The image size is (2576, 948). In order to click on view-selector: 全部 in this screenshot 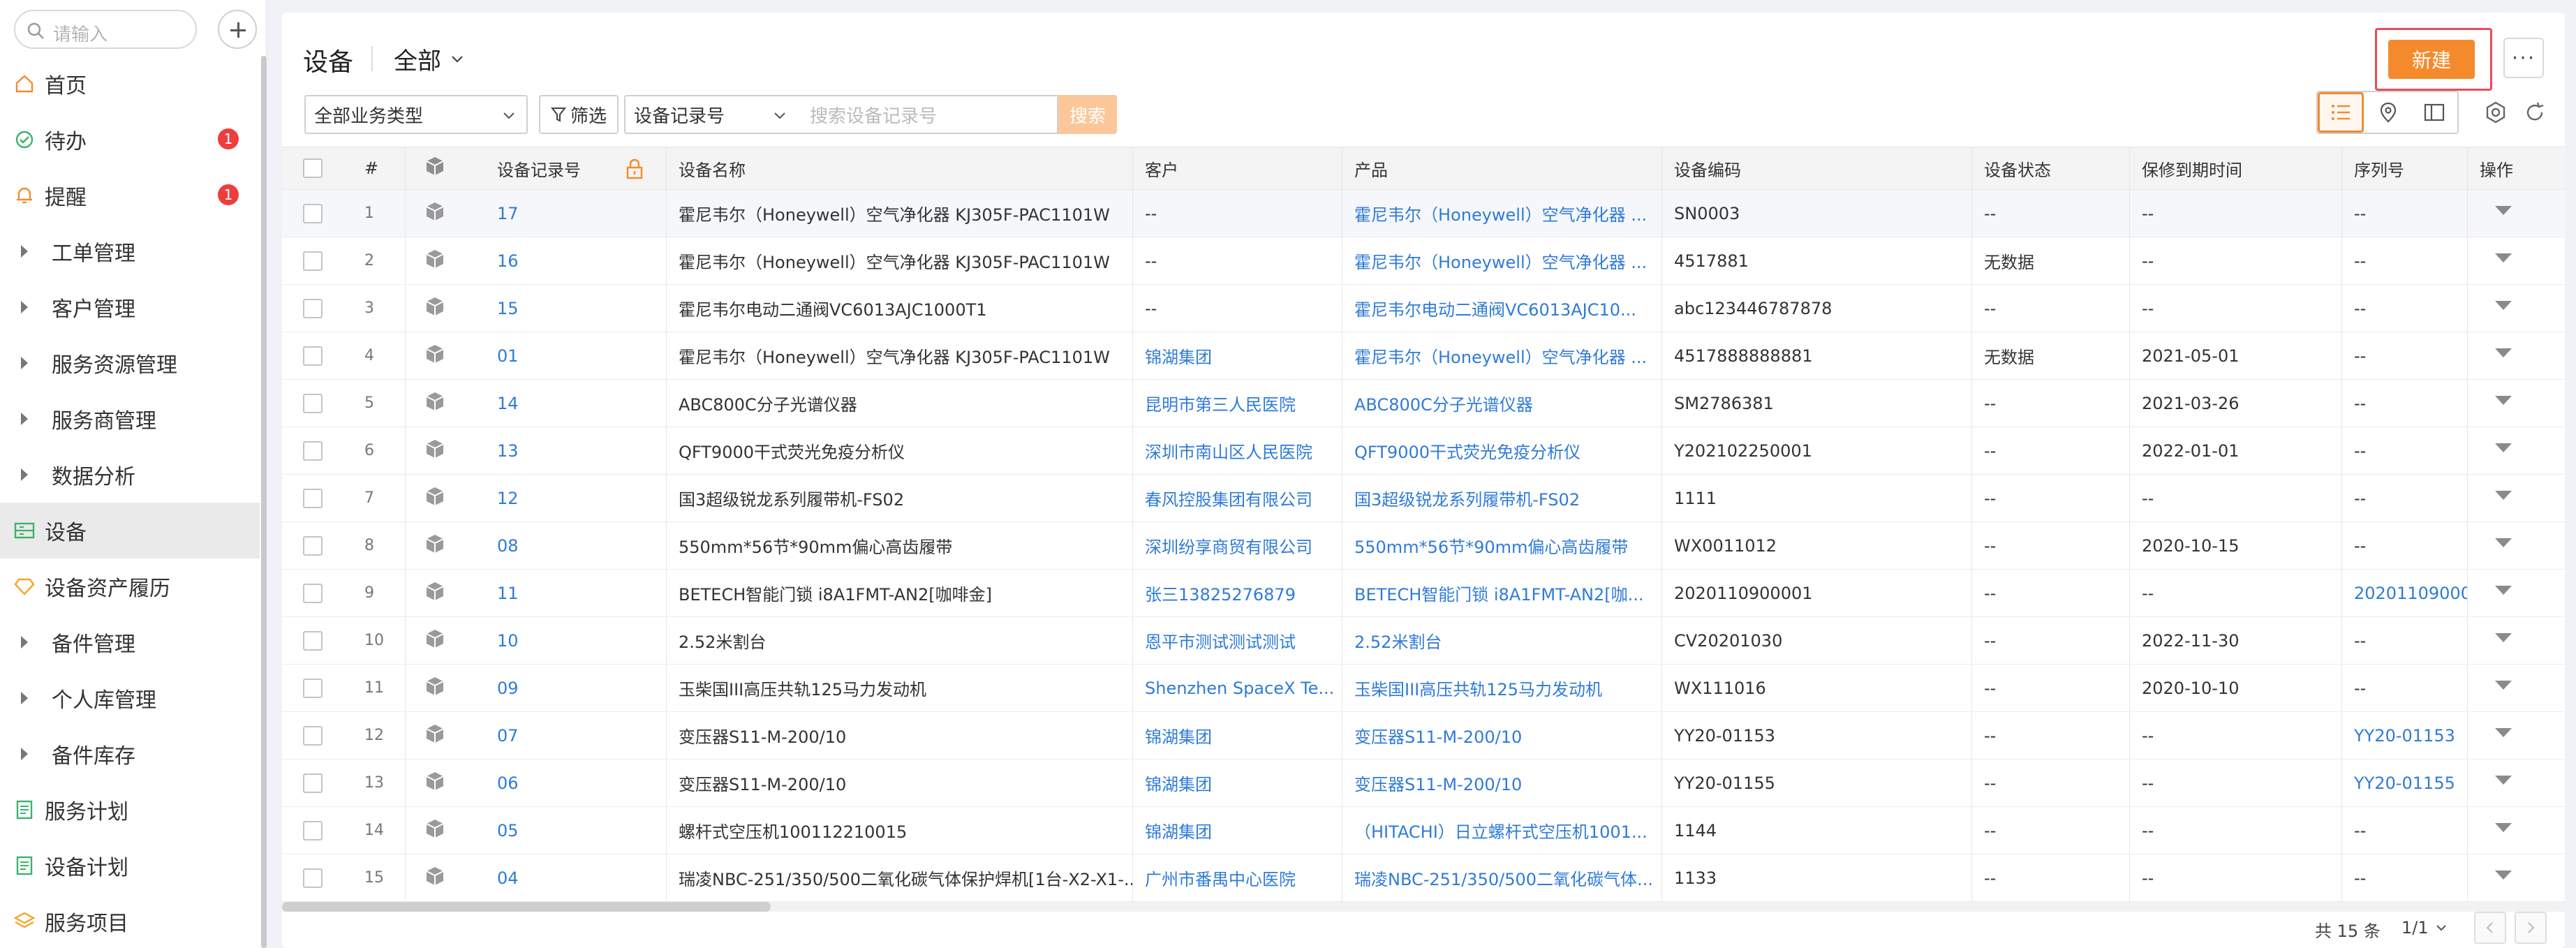, I will do `click(429, 59)`.